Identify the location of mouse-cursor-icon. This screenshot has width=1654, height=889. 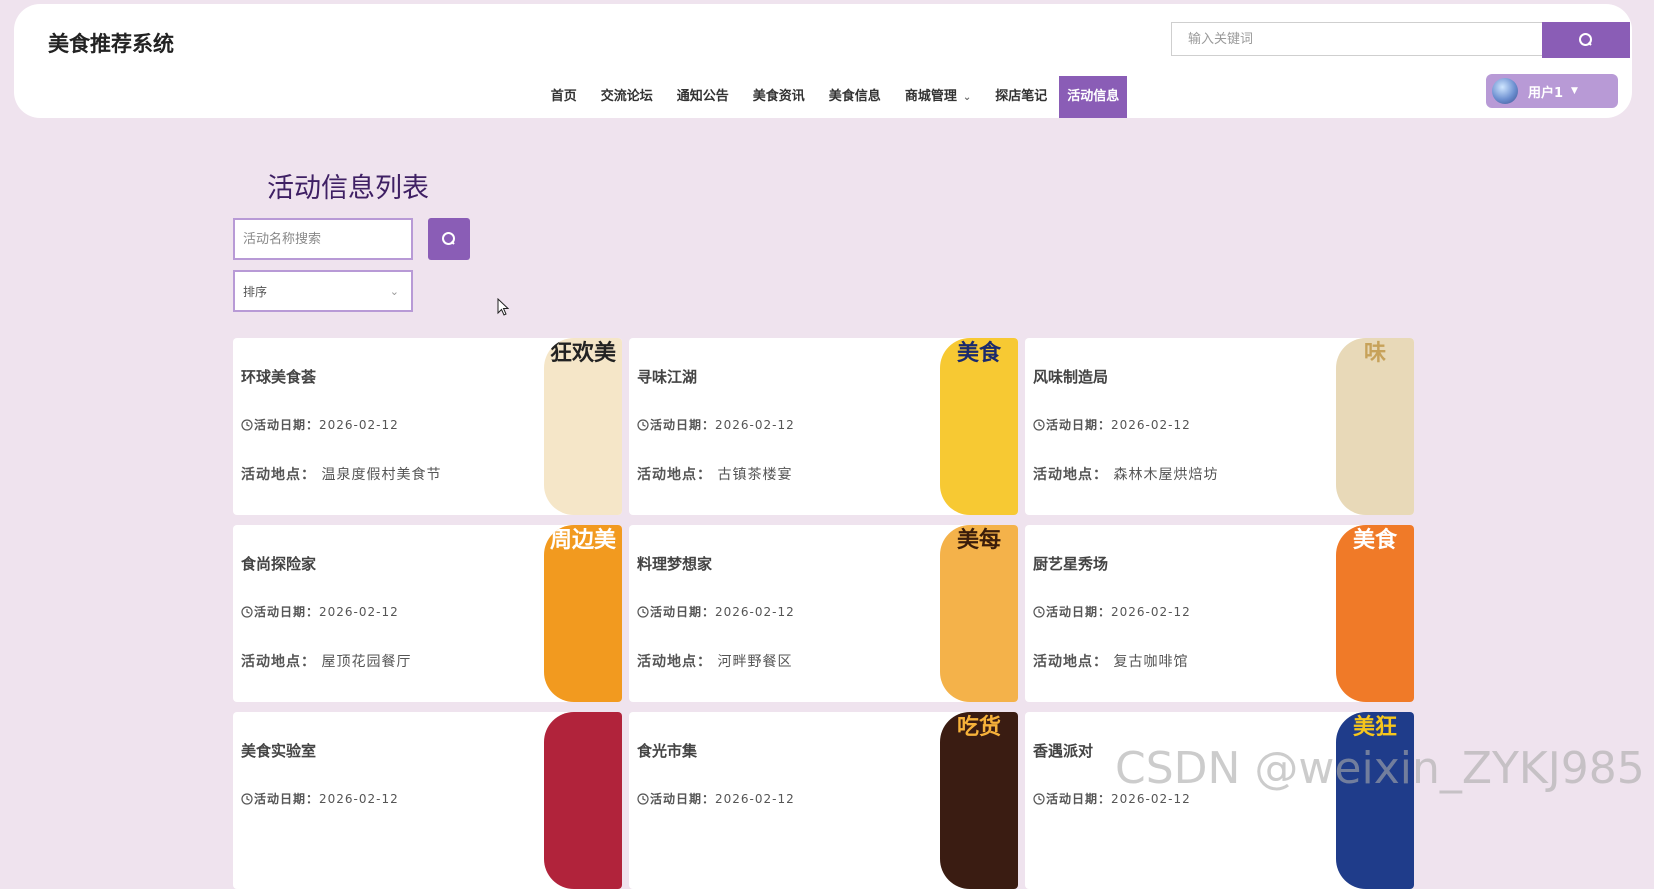
(503, 307).